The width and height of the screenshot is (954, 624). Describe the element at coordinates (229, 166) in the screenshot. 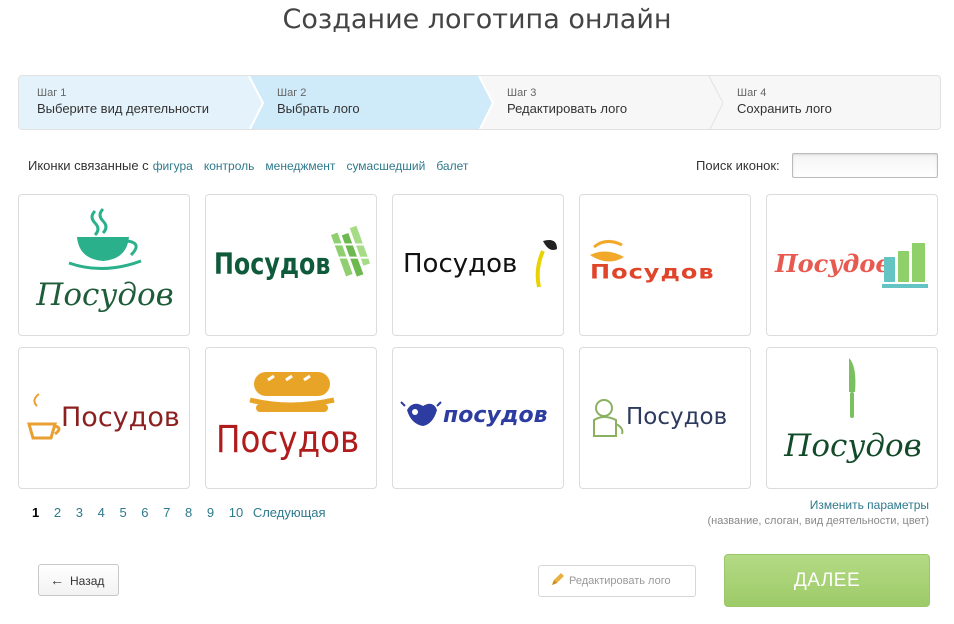

I see `tag-link: контроль` at that location.